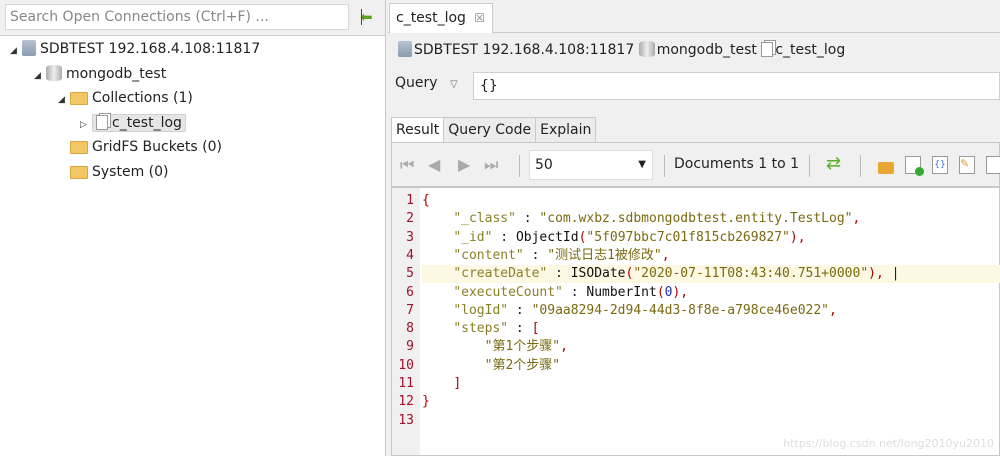  What do you see at coordinates (544, 165) in the screenshot?
I see `page-size-value: 50` at bounding box center [544, 165].